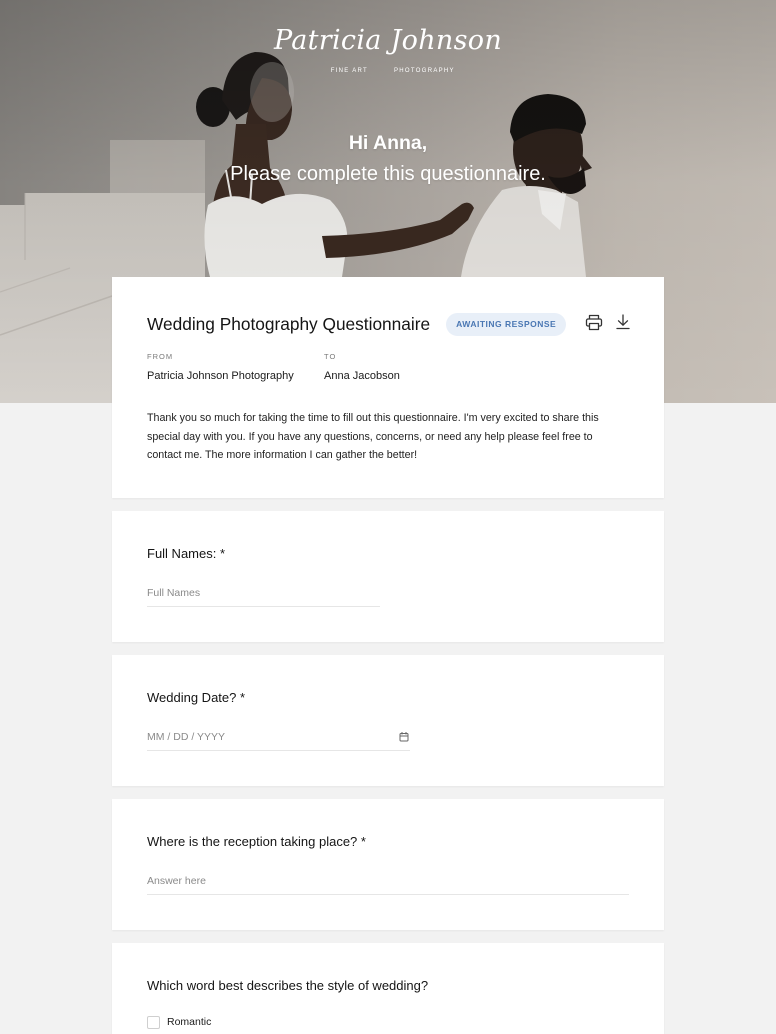  What do you see at coordinates (220, 376) in the screenshot?
I see `from-value: Patricia Johnson Photography` at bounding box center [220, 376].